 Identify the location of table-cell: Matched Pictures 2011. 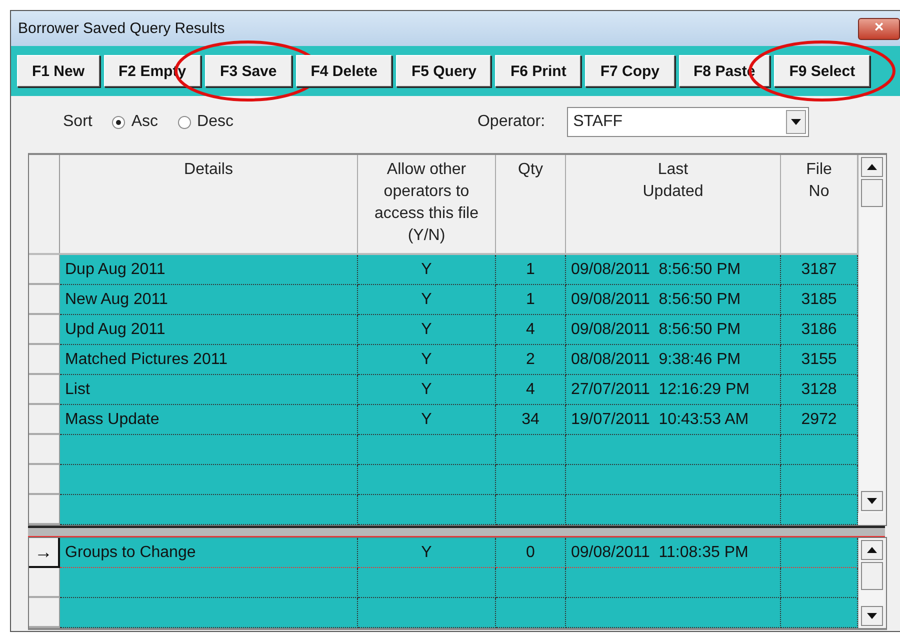
(209, 360).